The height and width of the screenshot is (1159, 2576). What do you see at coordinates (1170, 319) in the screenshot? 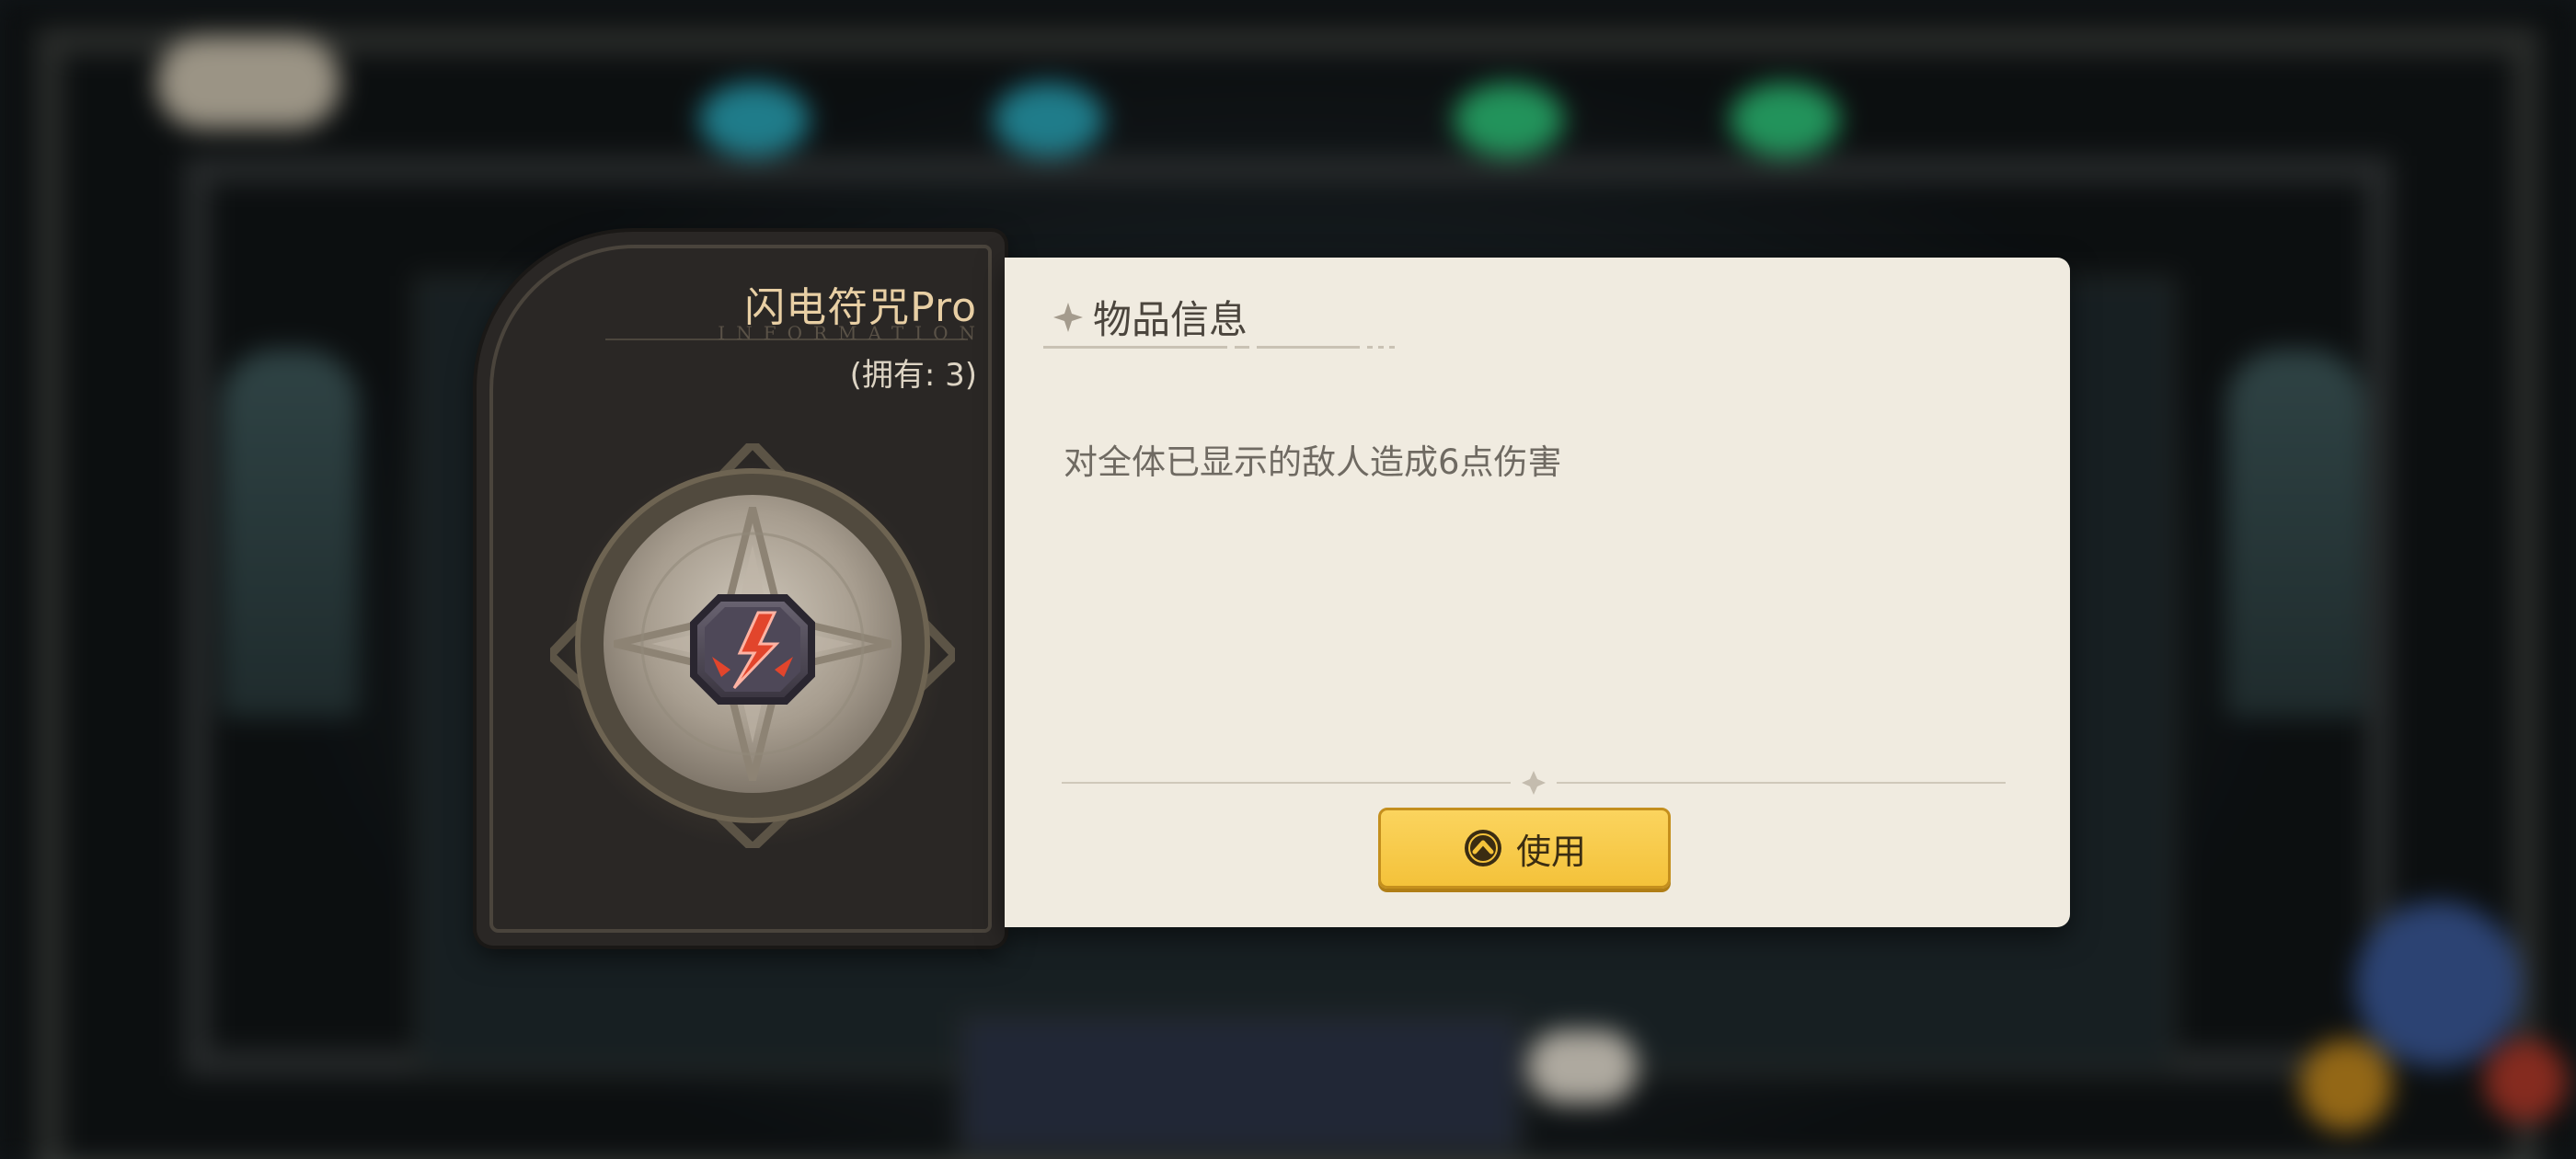
I see `info-title: 物品信息` at bounding box center [1170, 319].